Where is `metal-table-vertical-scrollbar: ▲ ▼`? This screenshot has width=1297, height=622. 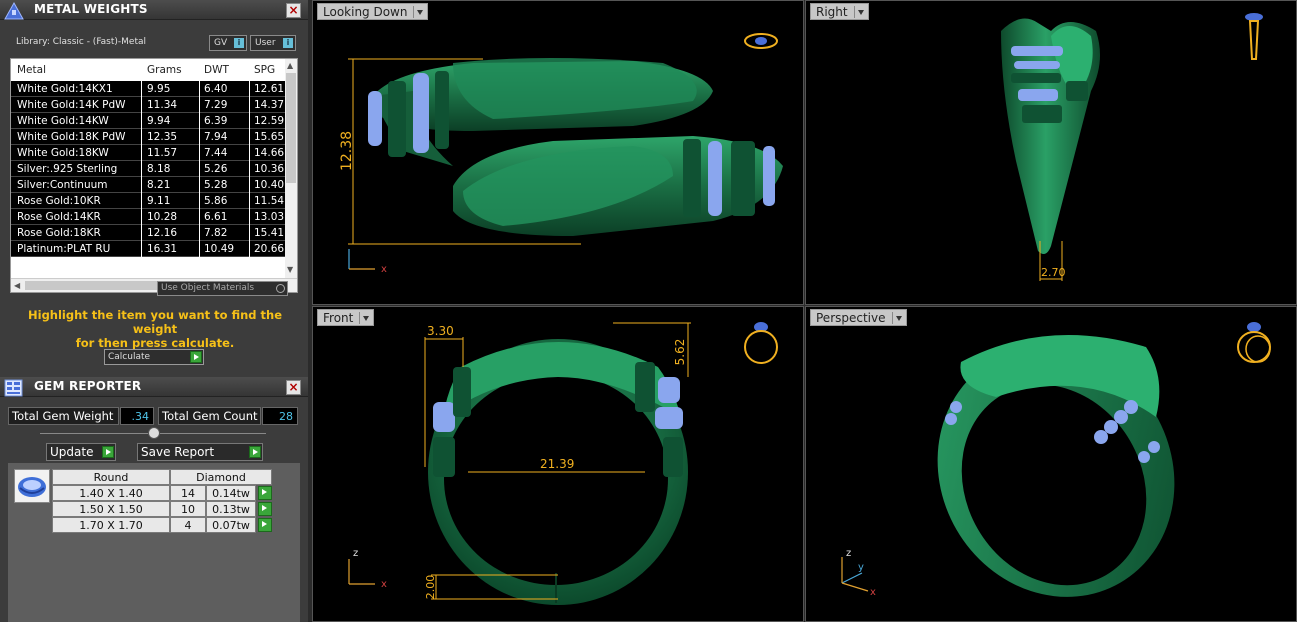 metal-table-vertical-scrollbar: ▲ ▼ is located at coordinates (291, 168).